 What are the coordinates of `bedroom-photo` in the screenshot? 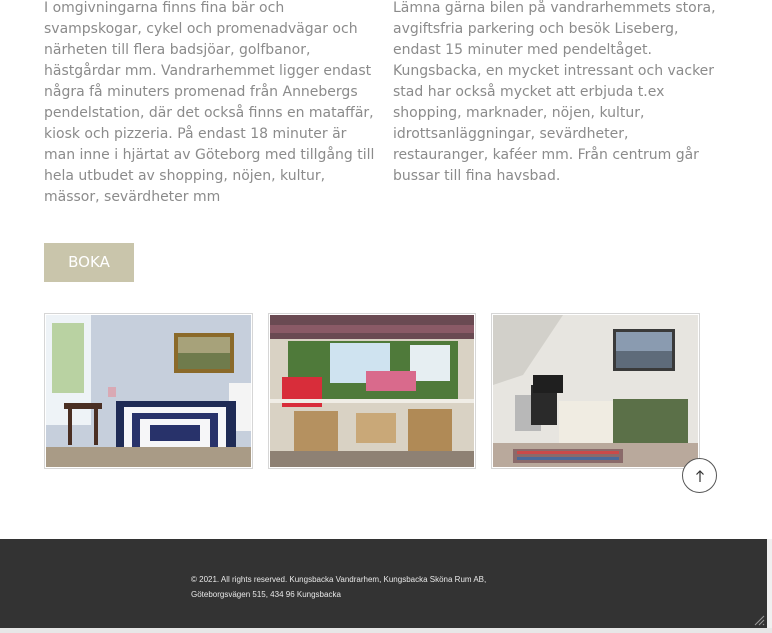 It's located at (148, 391).